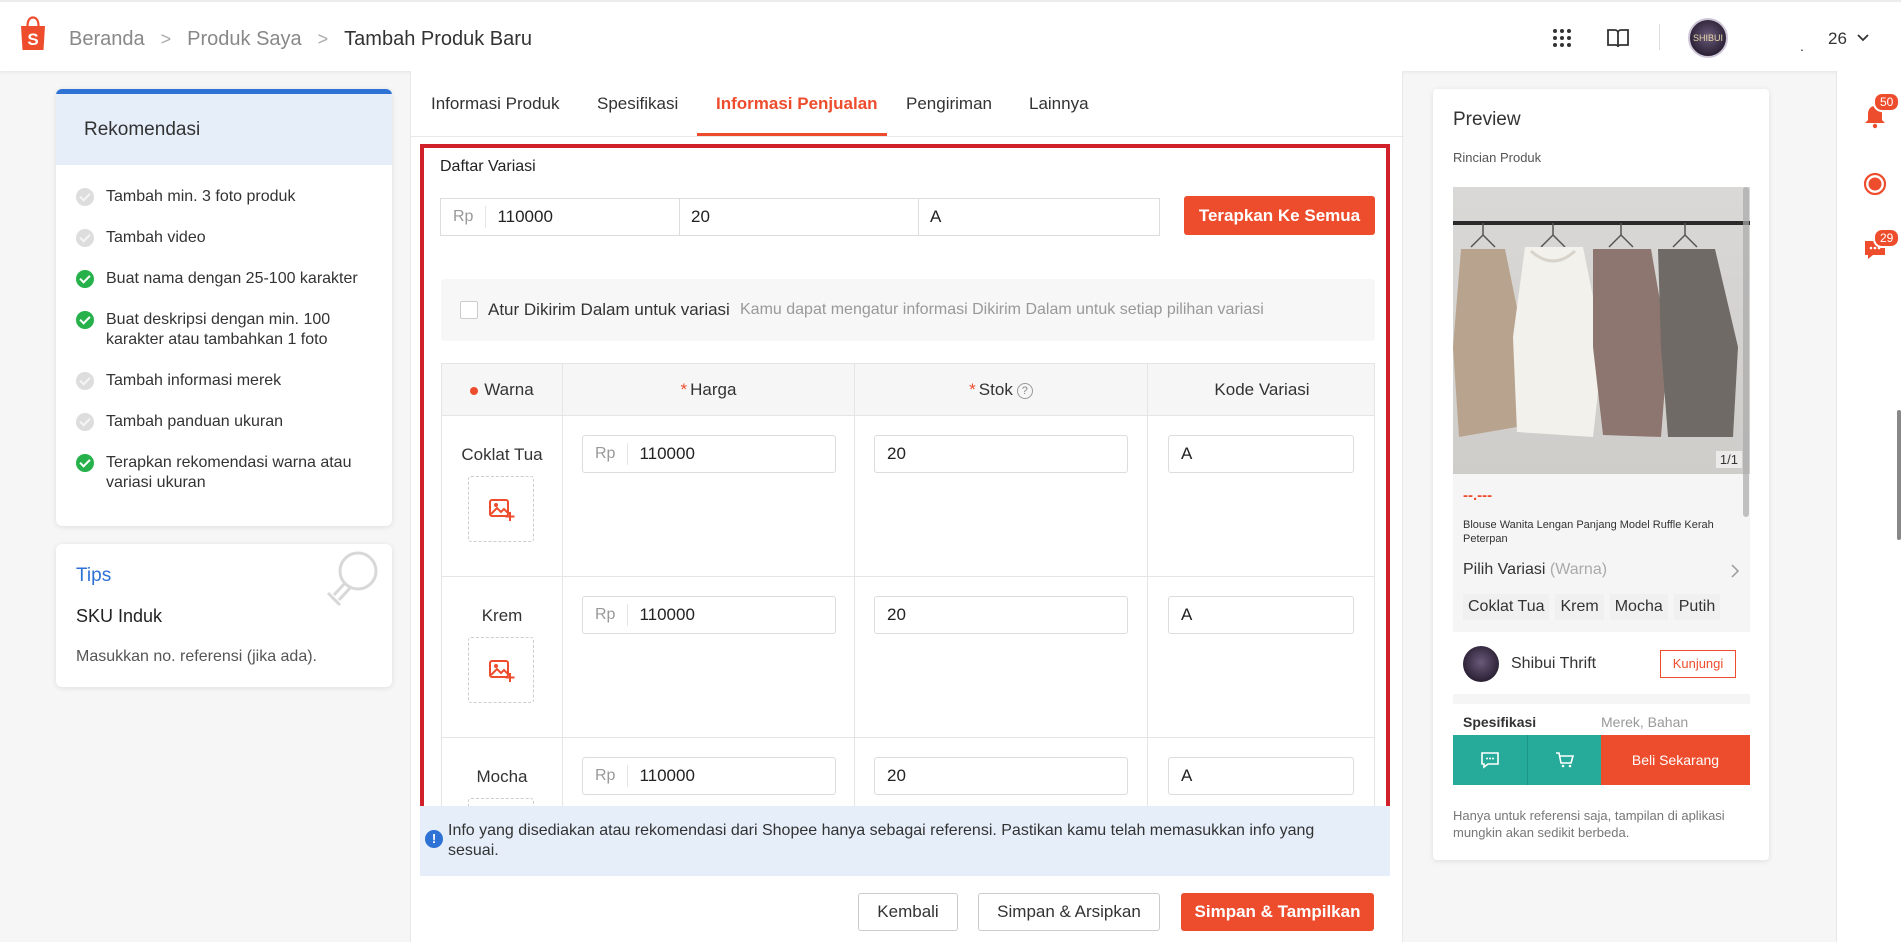 Image resolution: width=1901 pixels, height=942 pixels. I want to click on variation-chip: Krem, so click(1579, 607).